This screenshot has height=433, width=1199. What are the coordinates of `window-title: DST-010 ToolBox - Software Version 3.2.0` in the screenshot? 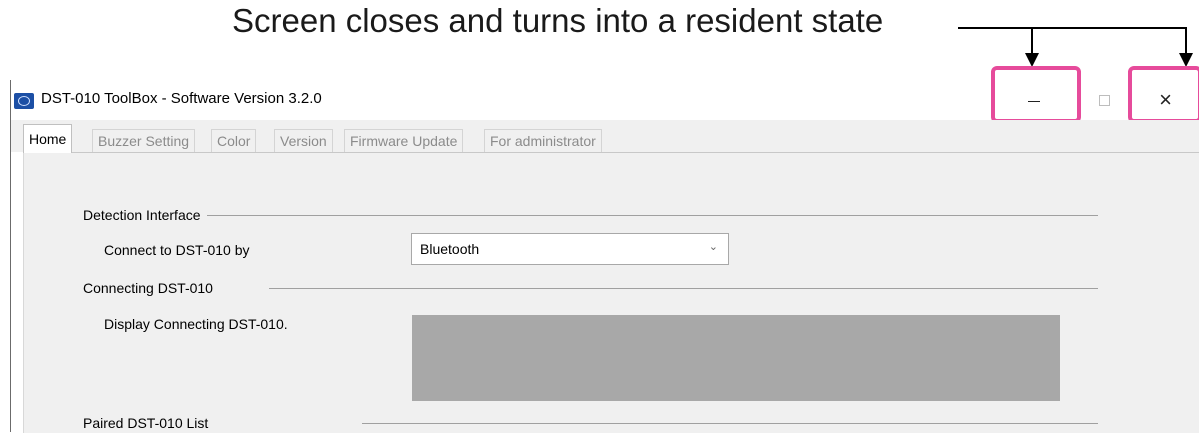 It's located at (181, 98).